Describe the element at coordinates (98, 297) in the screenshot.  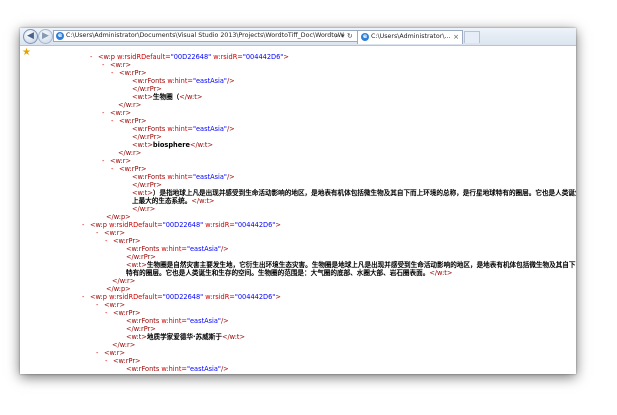
I see `xml-tag: <w:p` at that location.